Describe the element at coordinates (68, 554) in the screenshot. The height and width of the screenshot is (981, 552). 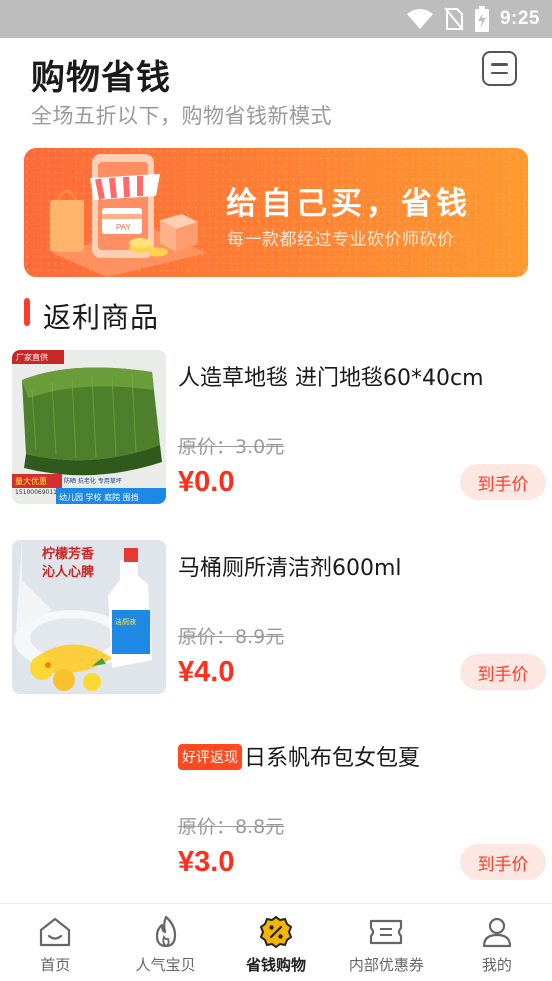
I see `svg-text: 柠檬芳香` at that location.